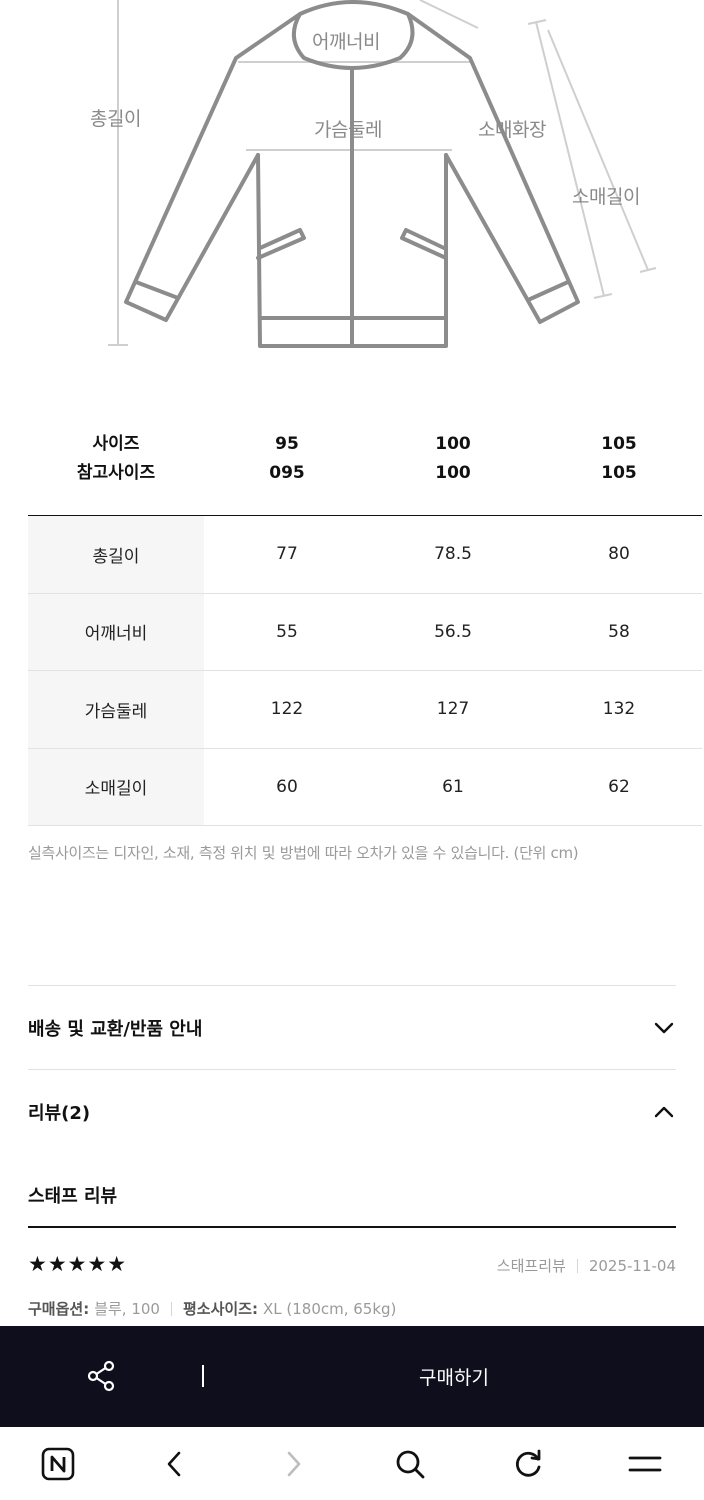  Describe the element at coordinates (619, 631) in the screenshot. I see `table-cell: 58` at that location.